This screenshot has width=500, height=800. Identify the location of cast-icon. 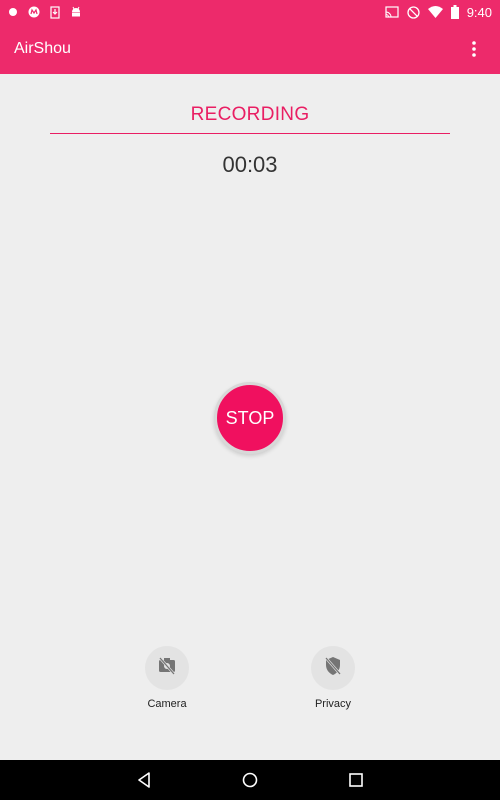
(392, 12).